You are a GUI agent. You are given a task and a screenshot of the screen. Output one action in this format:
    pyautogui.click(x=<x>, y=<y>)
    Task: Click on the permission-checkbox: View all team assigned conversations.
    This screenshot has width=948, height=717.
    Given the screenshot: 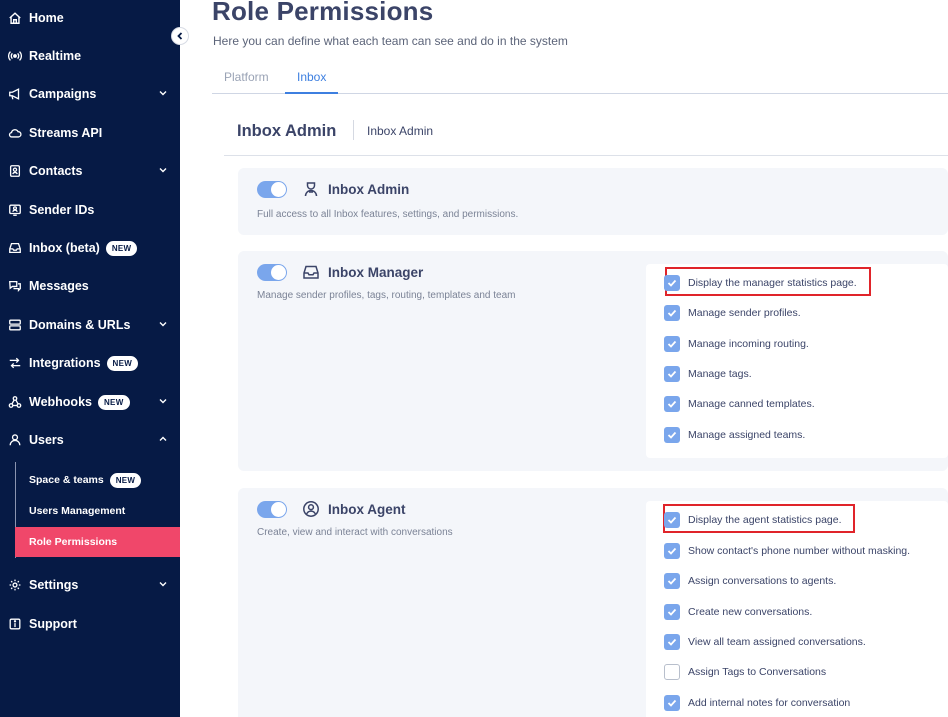 What is the action you would take?
    pyautogui.click(x=765, y=642)
    